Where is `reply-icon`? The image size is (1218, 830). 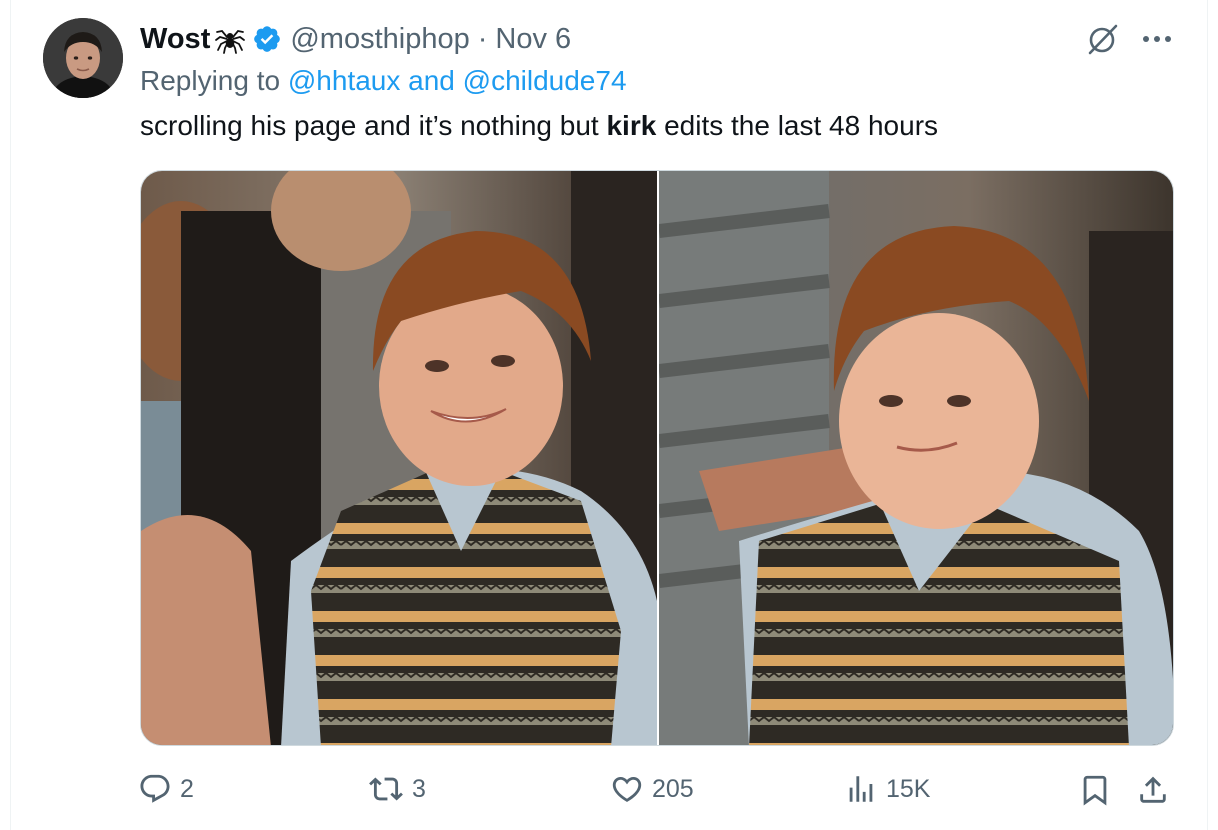
reply-icon is located at coordinates (155, 788).